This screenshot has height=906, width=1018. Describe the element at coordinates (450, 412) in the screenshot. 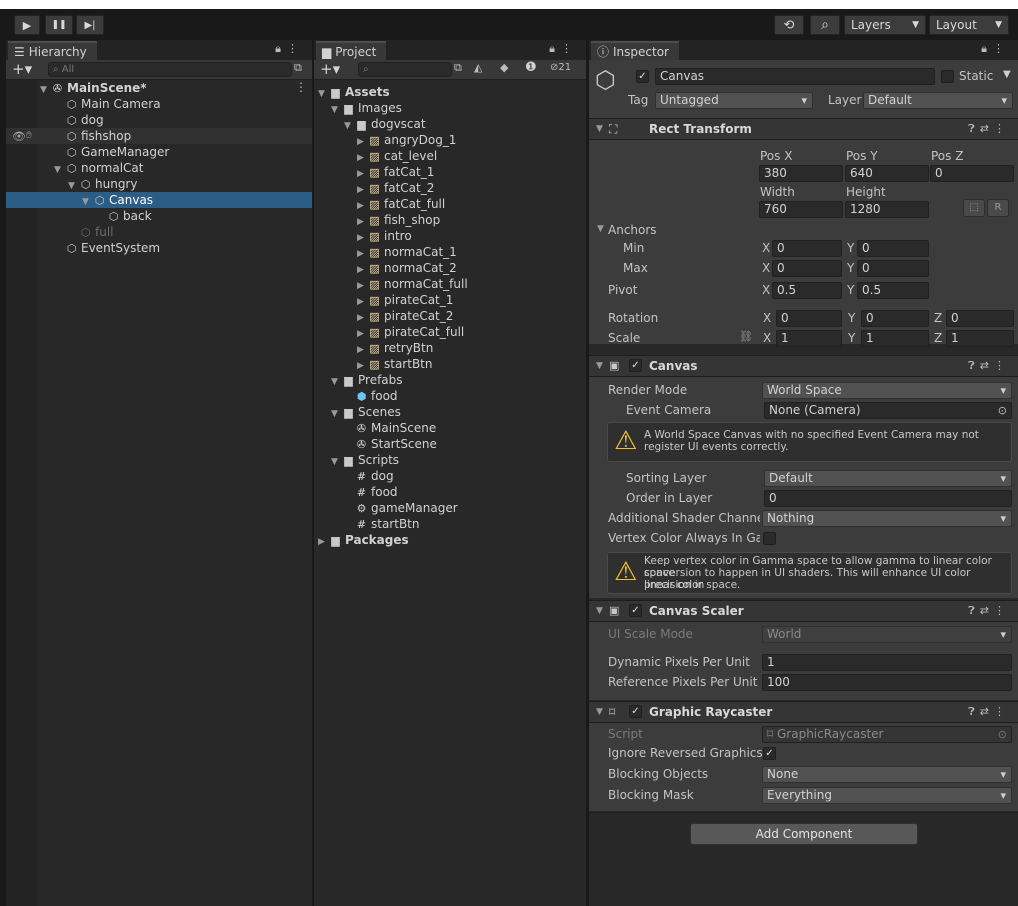

I see `project-item: ▼ ▆ Scenes` at that location.